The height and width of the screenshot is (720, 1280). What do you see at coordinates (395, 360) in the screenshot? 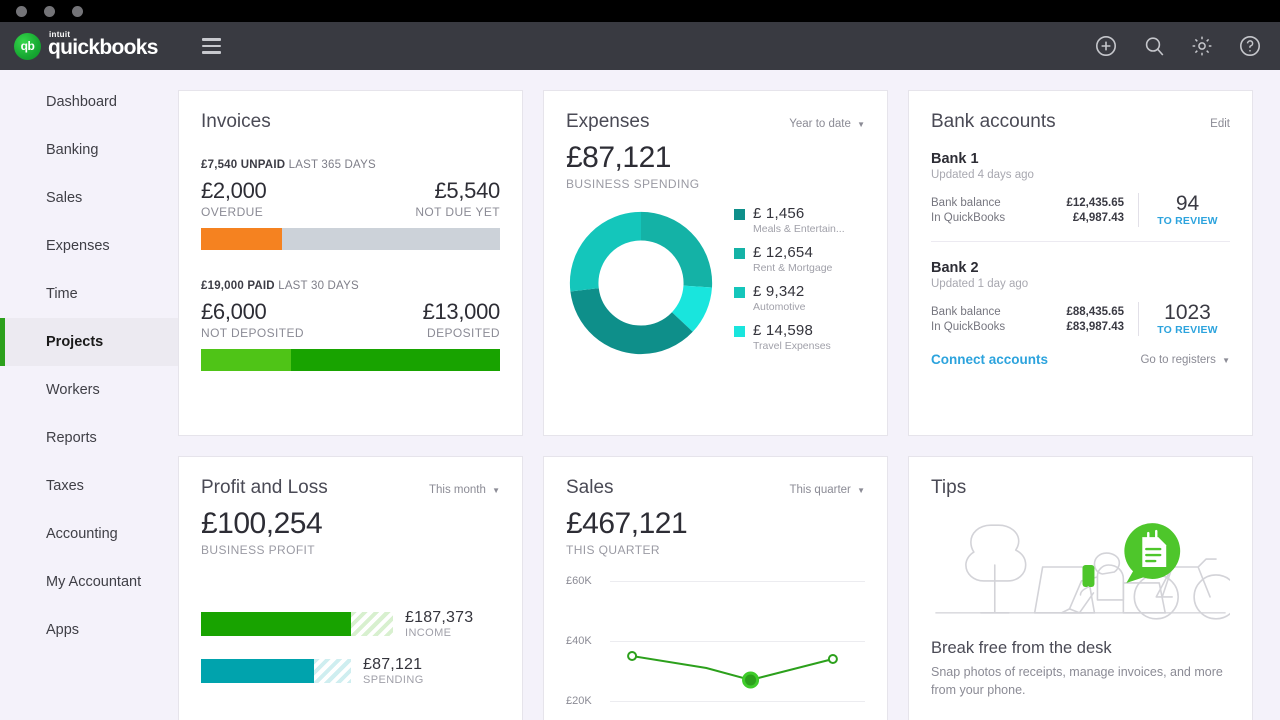
I see `invoices-deposited-bar-segment` at bounding box center [395, 360].